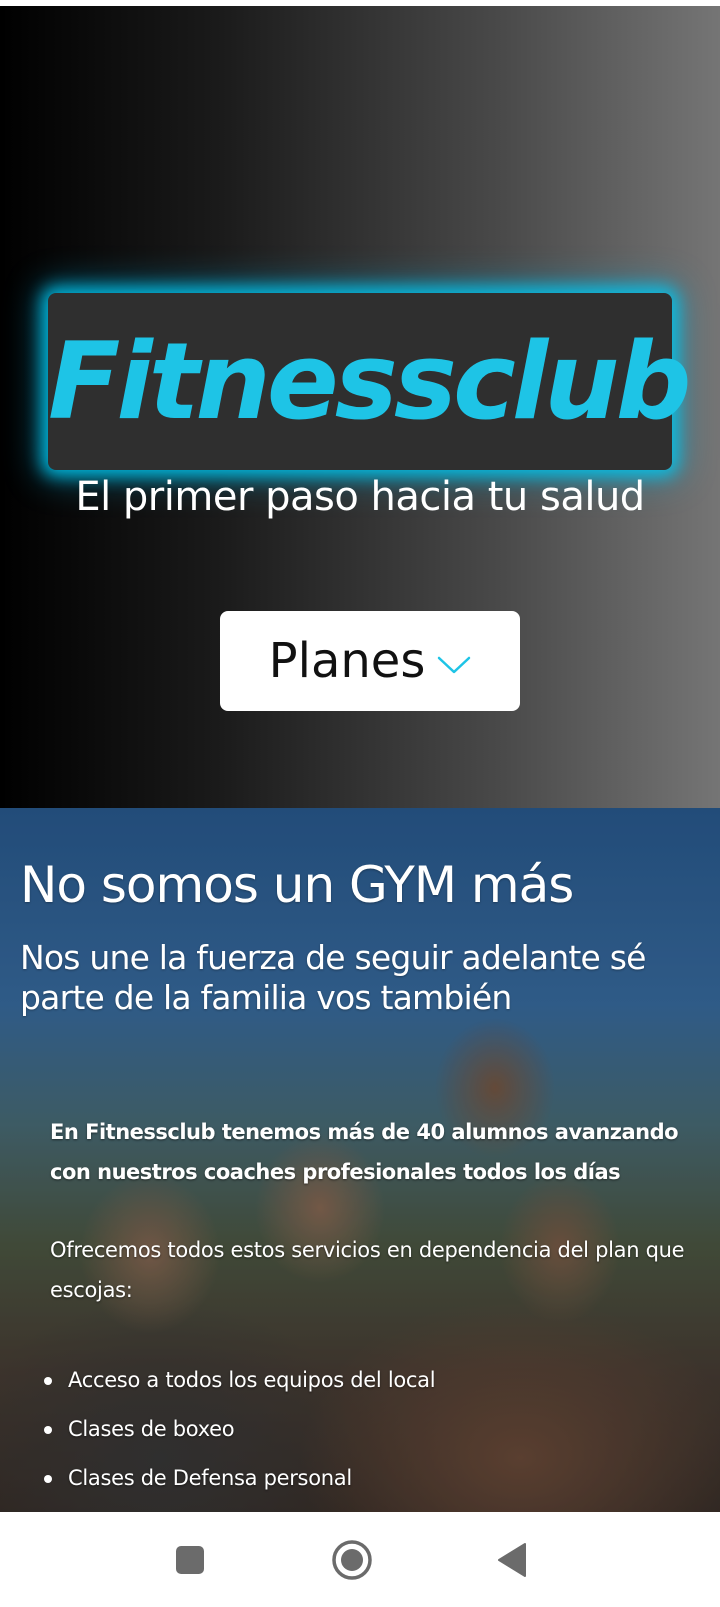  I want to click on list-item: Acceso a todos los equipos del local, so click(240, 1380).